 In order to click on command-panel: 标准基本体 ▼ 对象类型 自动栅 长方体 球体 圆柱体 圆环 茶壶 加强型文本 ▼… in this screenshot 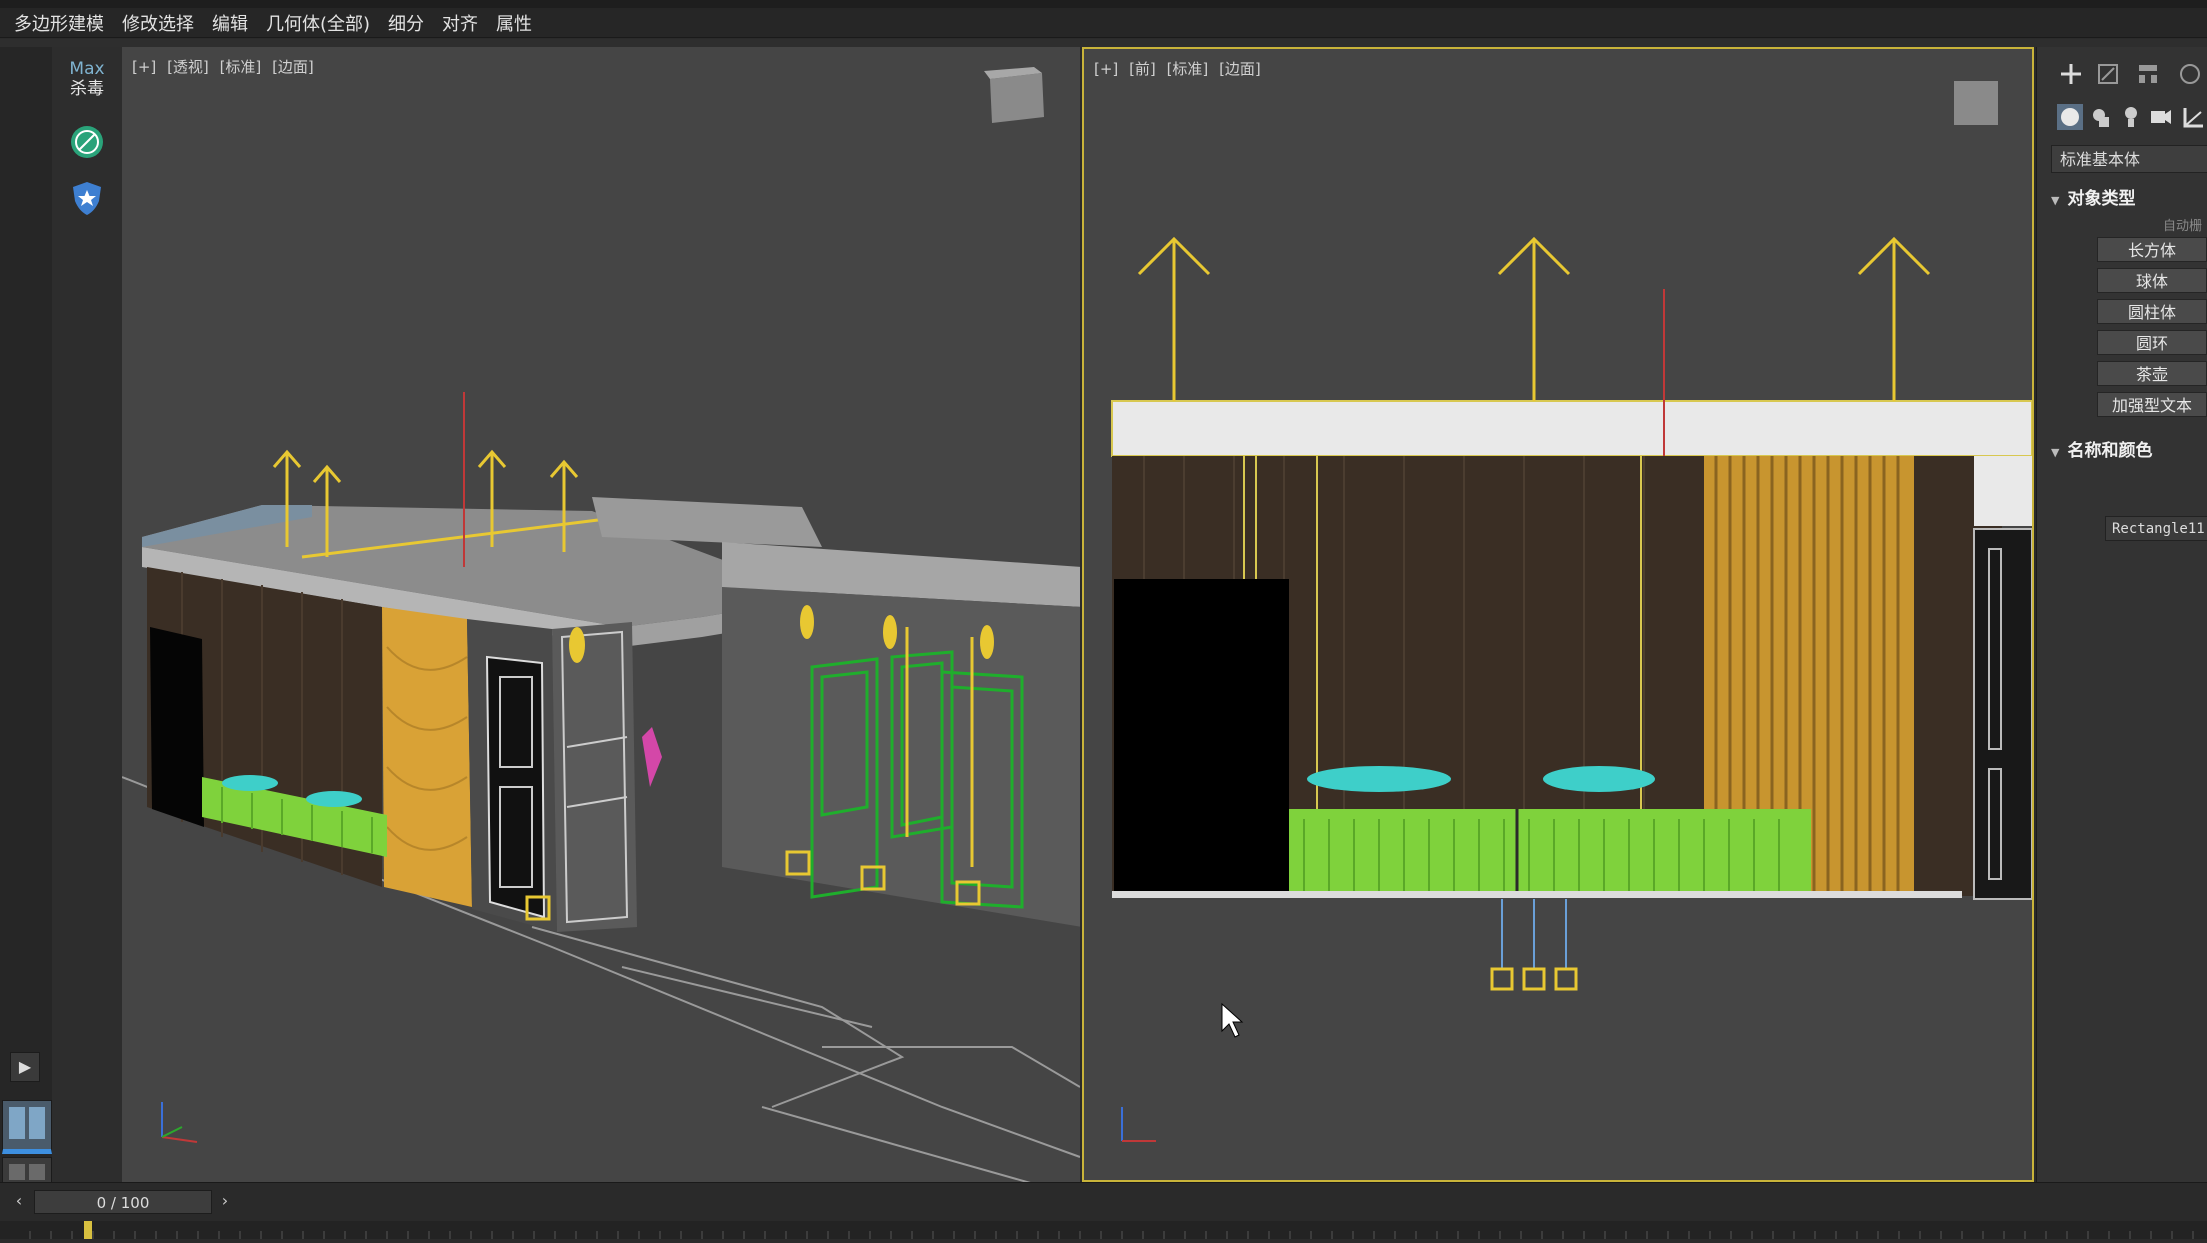, I will do `click(2121, 614)`.